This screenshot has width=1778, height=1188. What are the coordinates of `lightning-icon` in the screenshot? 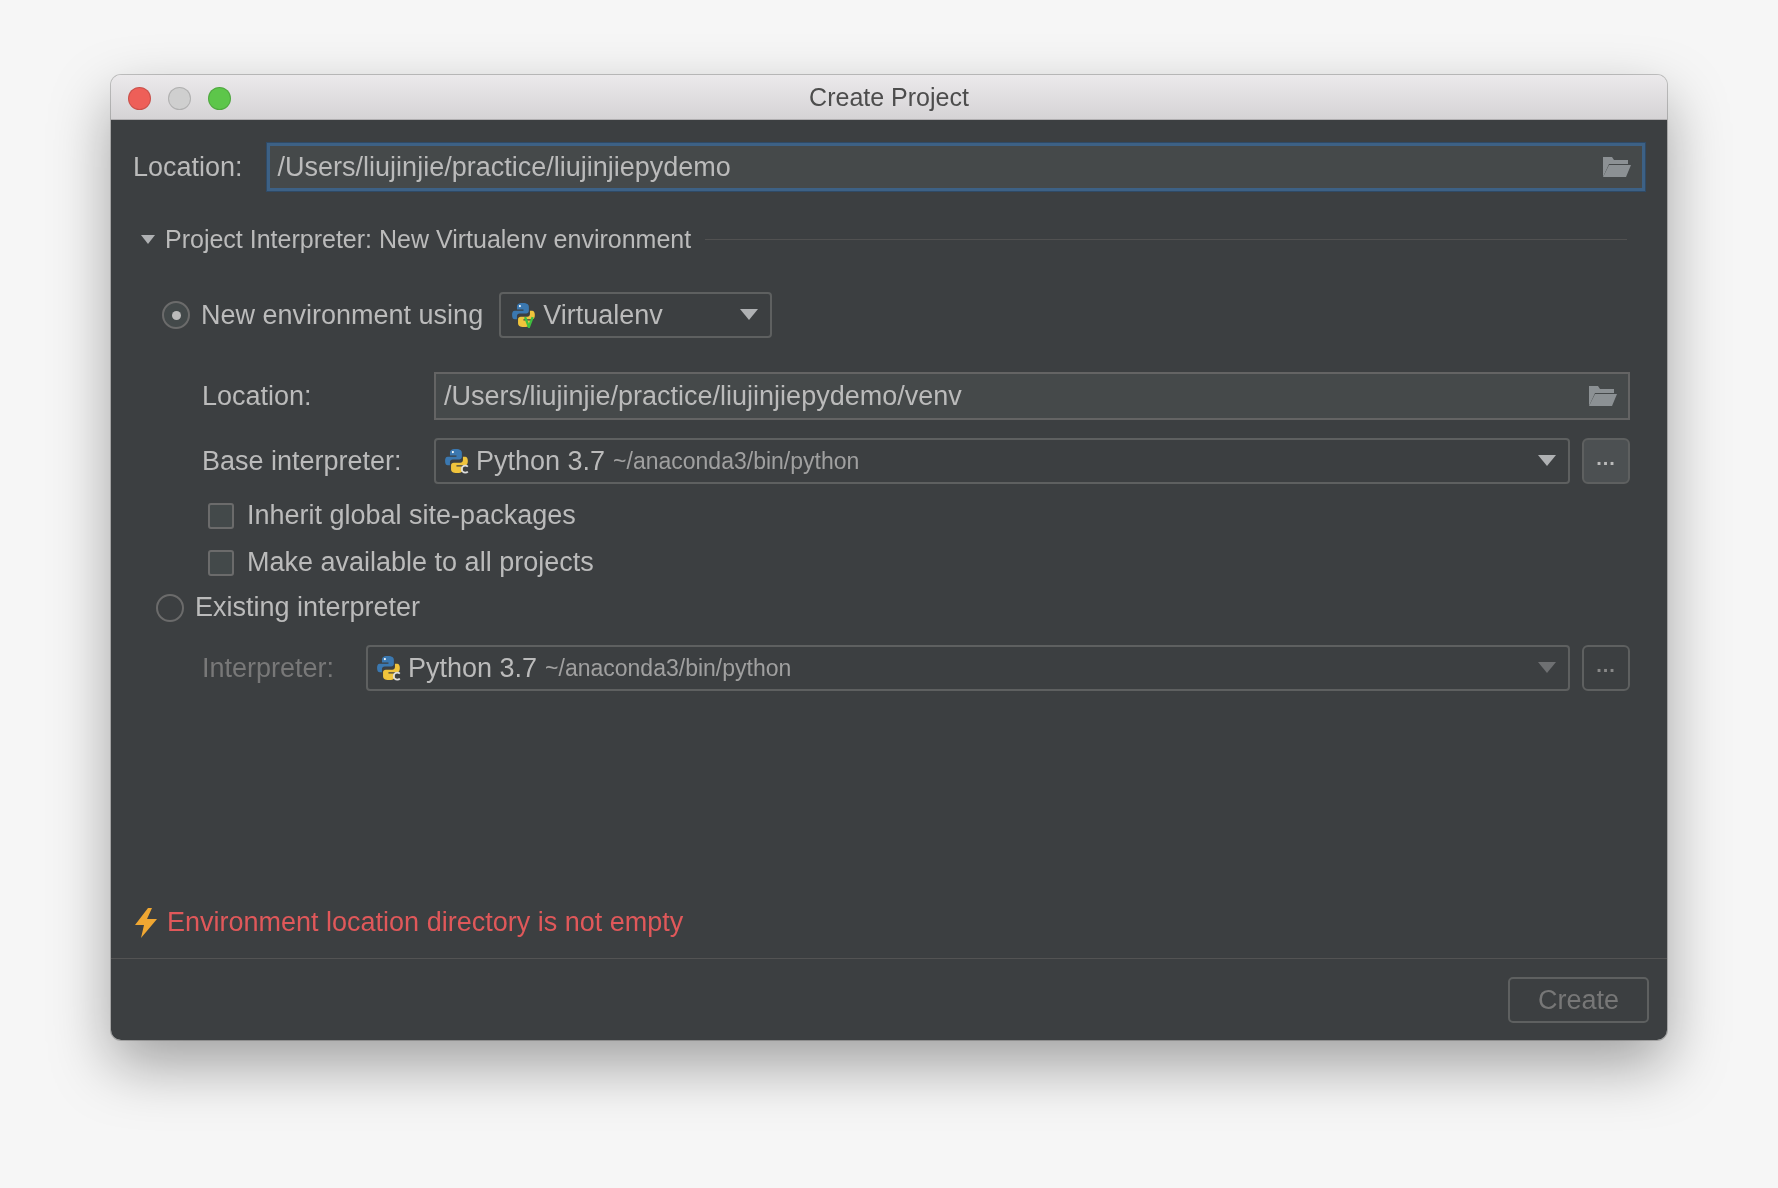 It's located at (146, 922).